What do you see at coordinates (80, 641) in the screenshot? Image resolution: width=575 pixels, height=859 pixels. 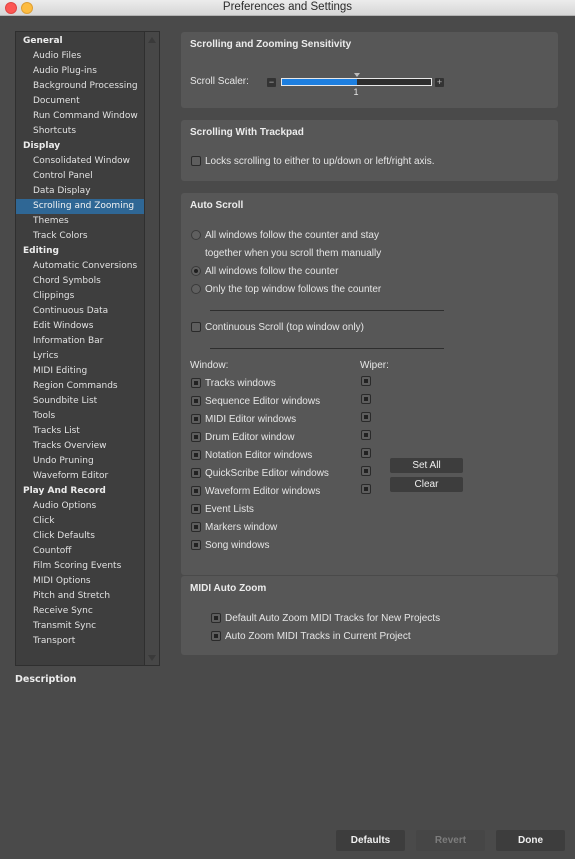 I see `sidebar-item-transport: Transport` at bounding box center [80, 641].